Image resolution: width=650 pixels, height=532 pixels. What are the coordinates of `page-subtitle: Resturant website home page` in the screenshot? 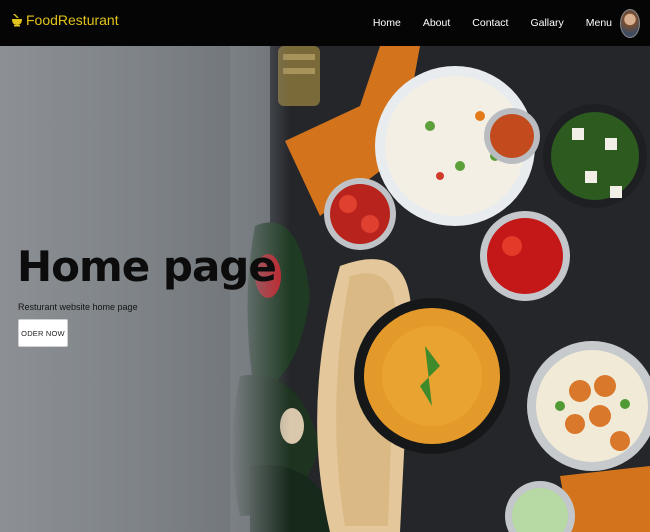 It's located at (78, 307).